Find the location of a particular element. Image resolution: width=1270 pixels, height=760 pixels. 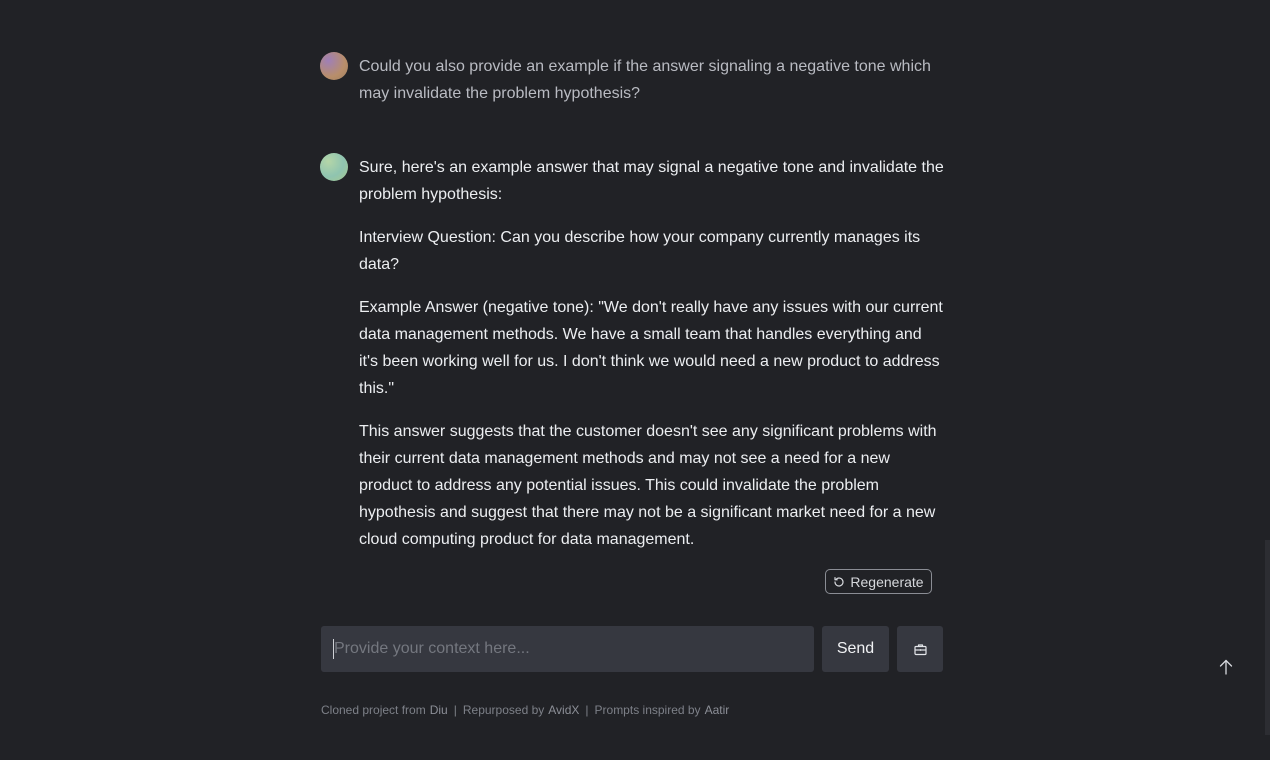

send-button: Send is located at coordinates (855, 649).